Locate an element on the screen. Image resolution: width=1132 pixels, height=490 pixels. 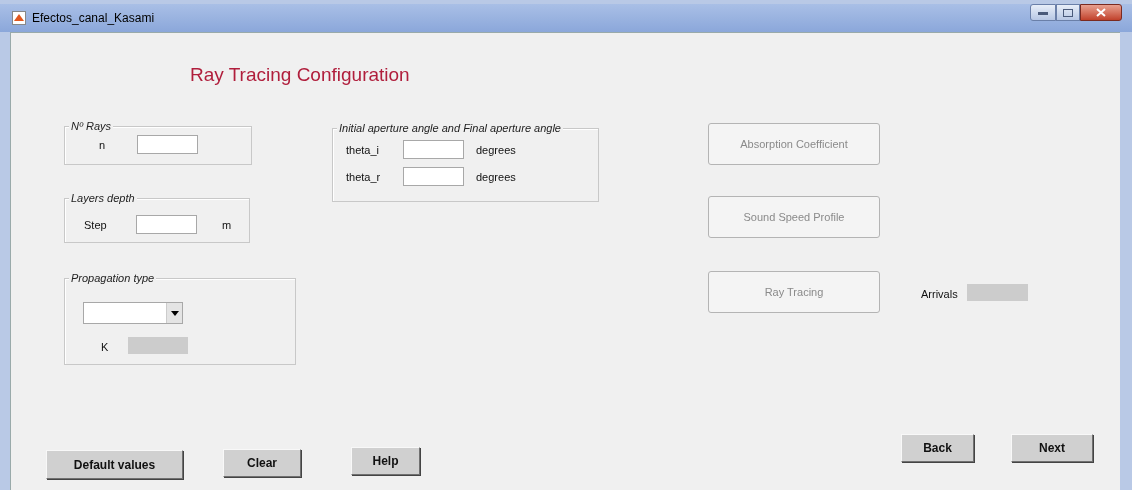
field-label: Step is located at coordinates (95, 225).